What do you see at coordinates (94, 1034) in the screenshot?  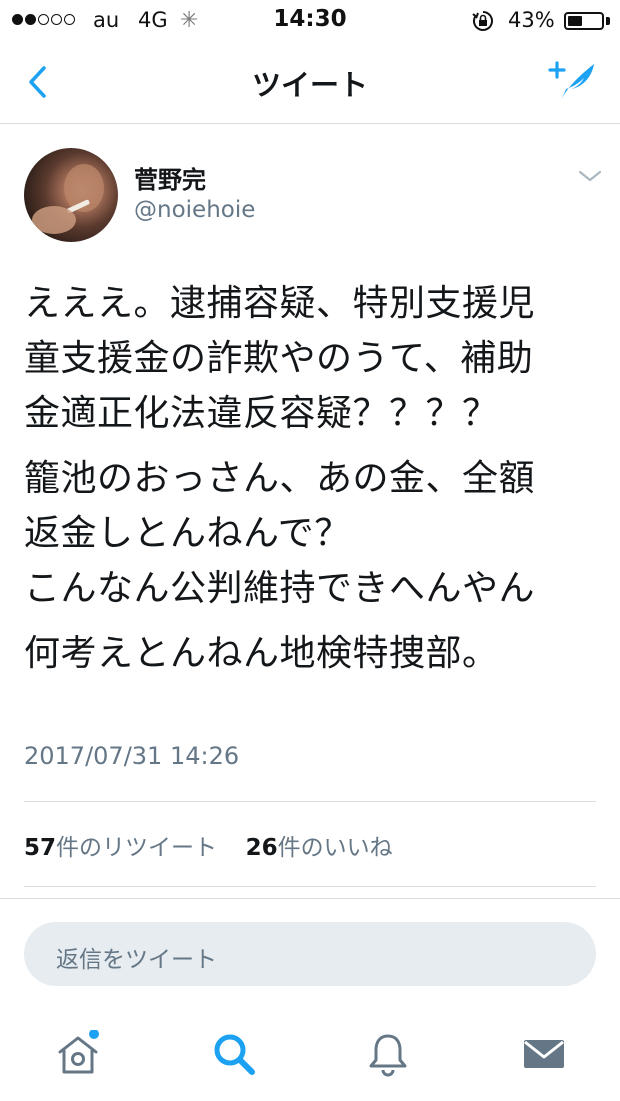 I see `notification-dot` at bounding box center [94, 1034].